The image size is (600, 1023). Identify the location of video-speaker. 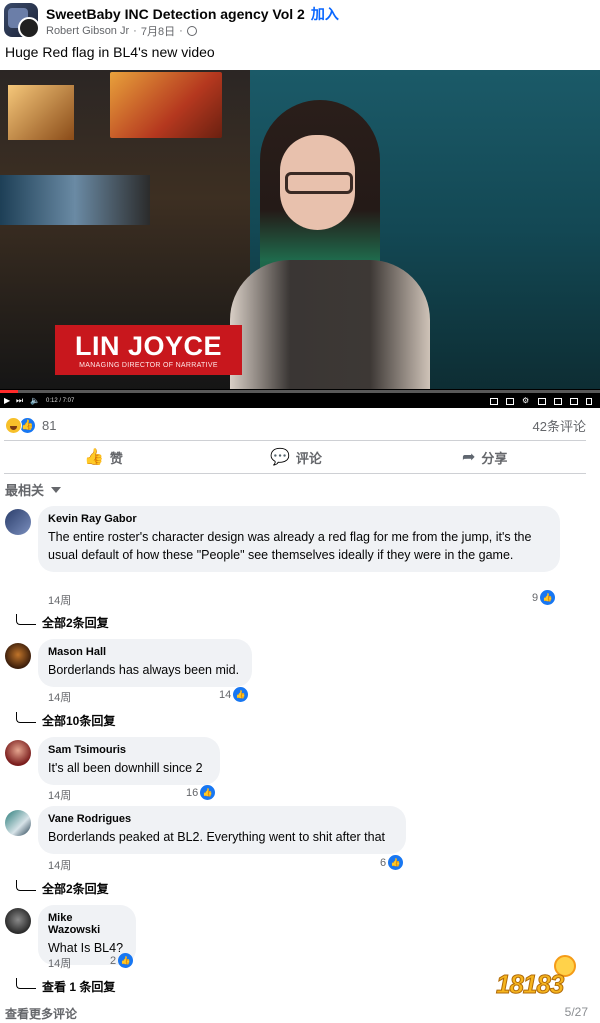
(332, 247).